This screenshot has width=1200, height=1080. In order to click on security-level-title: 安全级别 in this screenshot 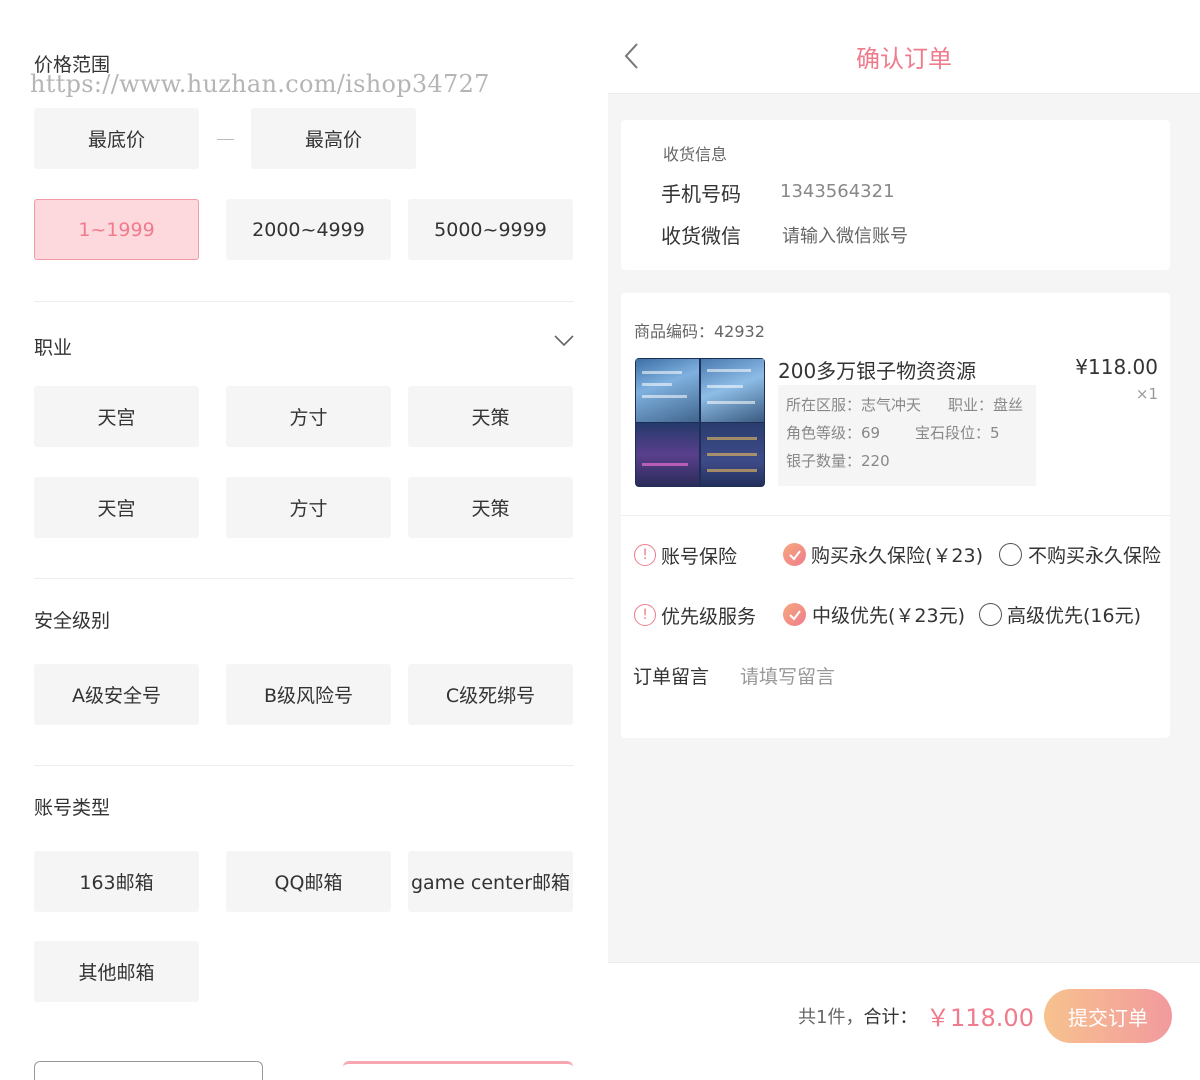, I will do `click(72, 621)`.